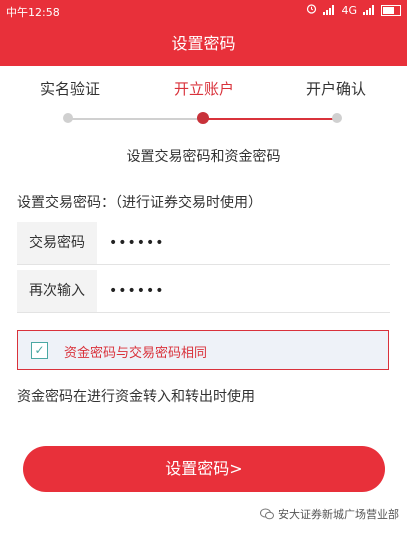 The height and width of the screenshot is (533, 407). I want to click on trade-password-field: 交易密码 ••••••, so click(203, 243).